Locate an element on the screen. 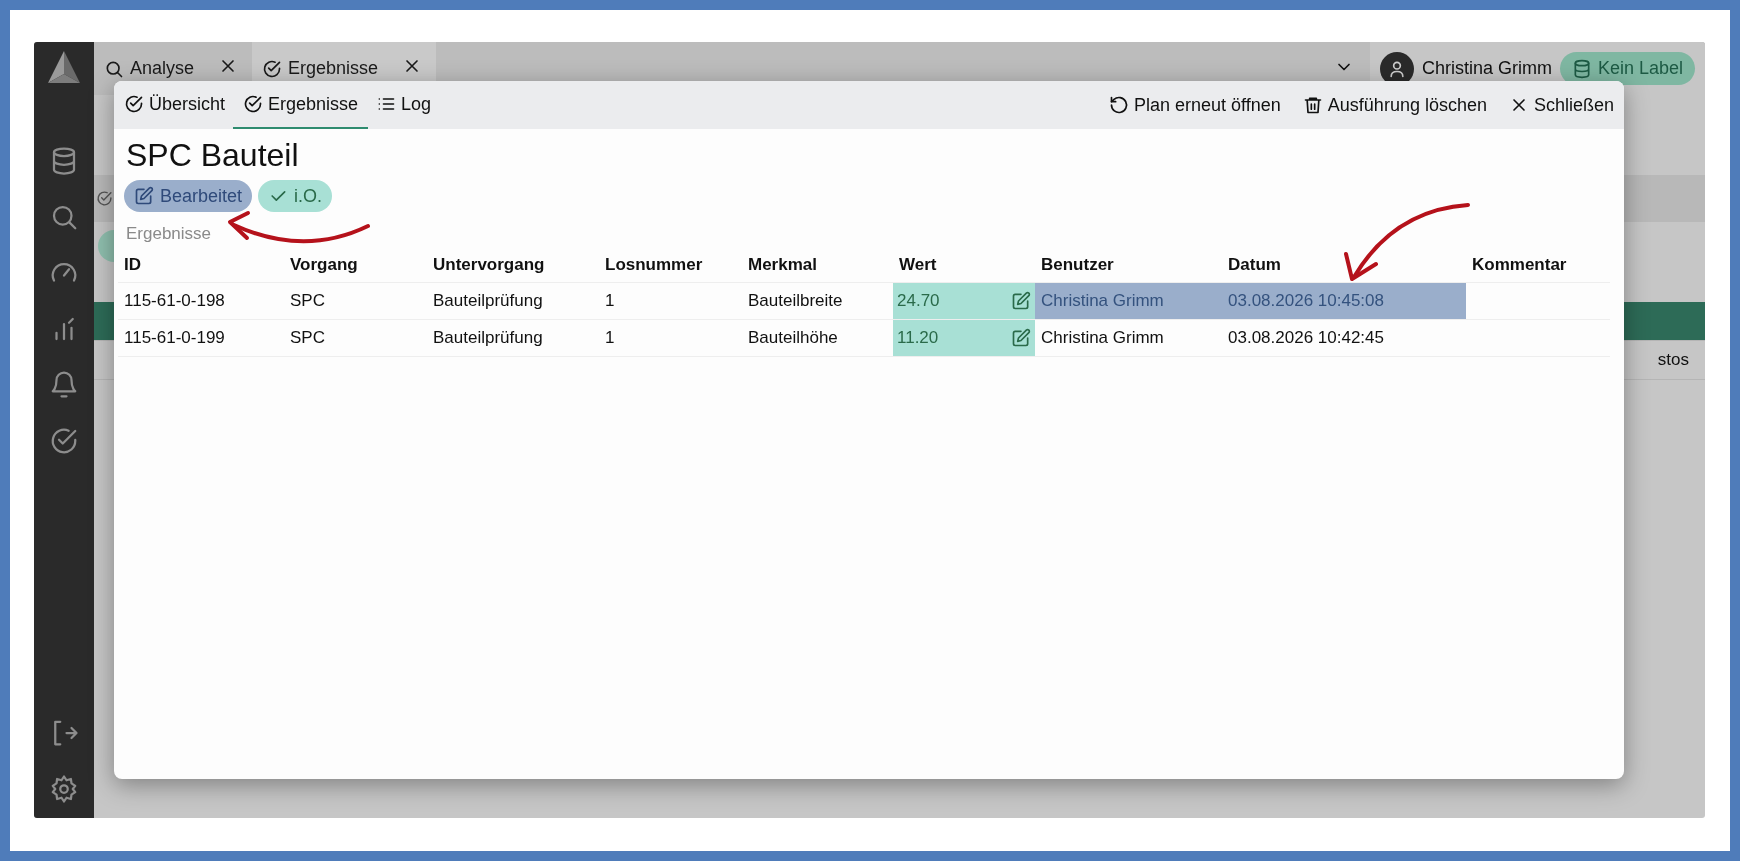 The image size is (1740, 861). dialog-title: SPC Bauteil is located at coordinates (213, 155).